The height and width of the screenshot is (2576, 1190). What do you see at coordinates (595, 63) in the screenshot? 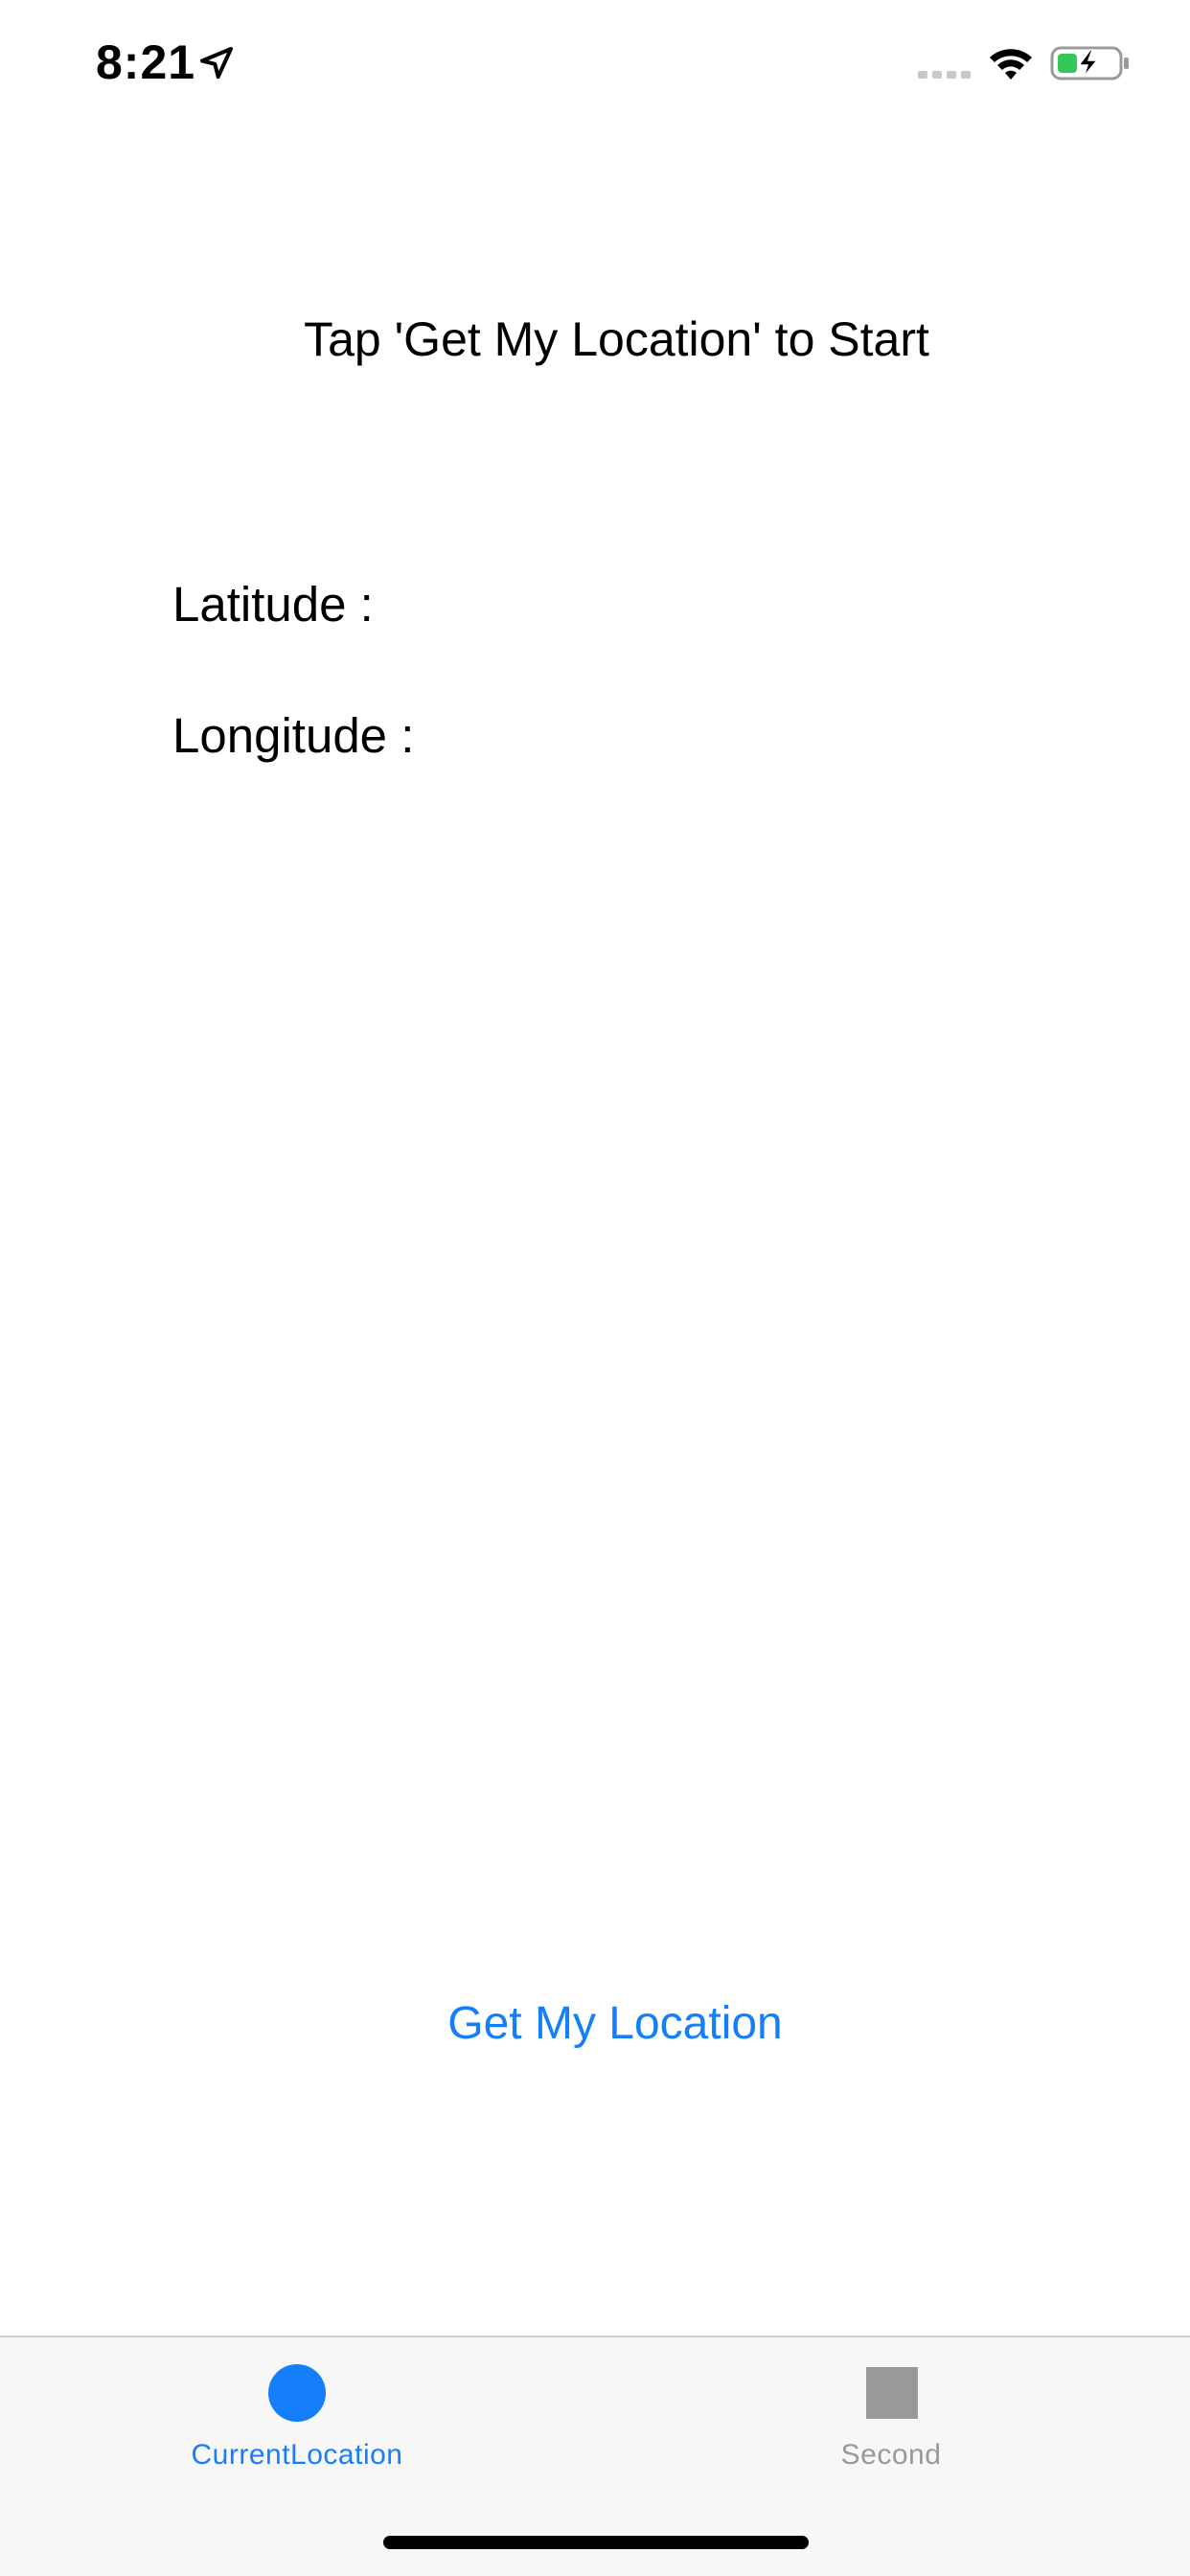
I see `status-bar: 8:21` at bounding box center [595, 63].